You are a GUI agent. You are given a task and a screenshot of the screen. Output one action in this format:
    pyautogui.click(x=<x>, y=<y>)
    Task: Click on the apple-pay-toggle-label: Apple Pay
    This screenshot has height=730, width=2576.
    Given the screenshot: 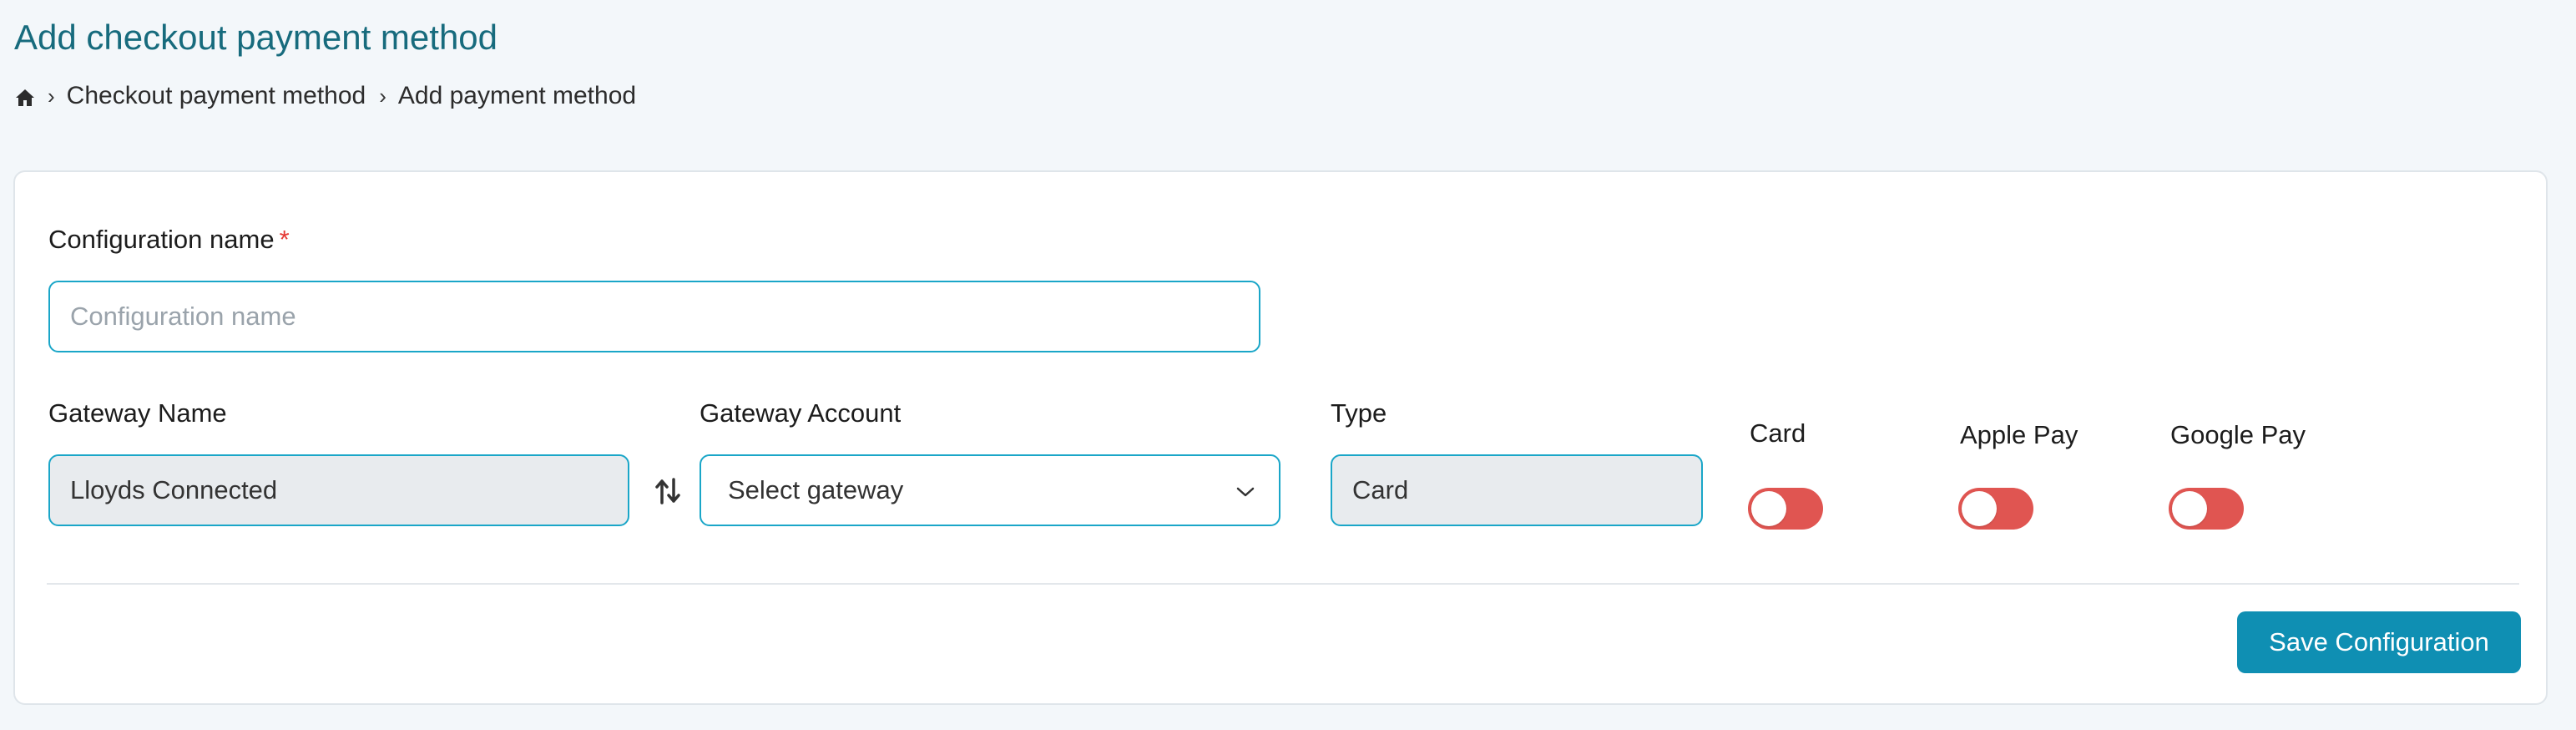 What is the action you would take?
    pyautogui.click(x=2019, y=434)
    